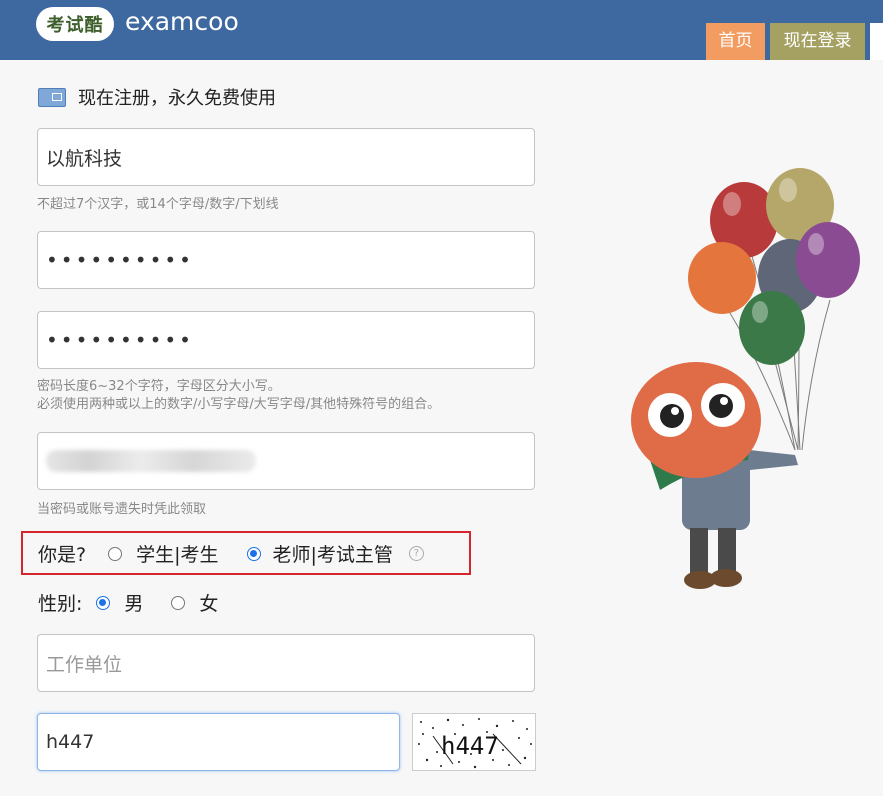 This screenshot has height=796, width=883. I want to click on captcha-value: h447, so click(70, 742).